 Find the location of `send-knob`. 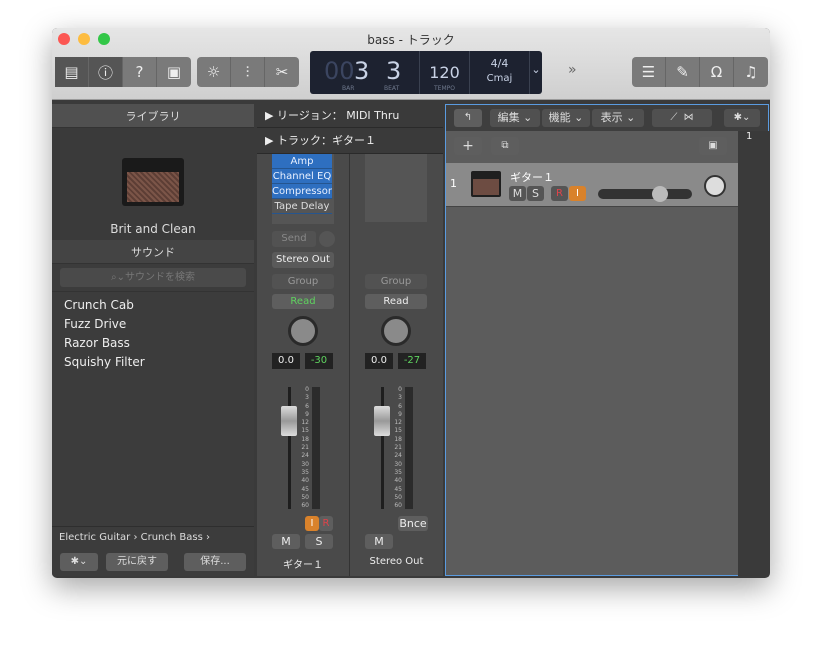

send-knob is located at coordinates (327, 239).